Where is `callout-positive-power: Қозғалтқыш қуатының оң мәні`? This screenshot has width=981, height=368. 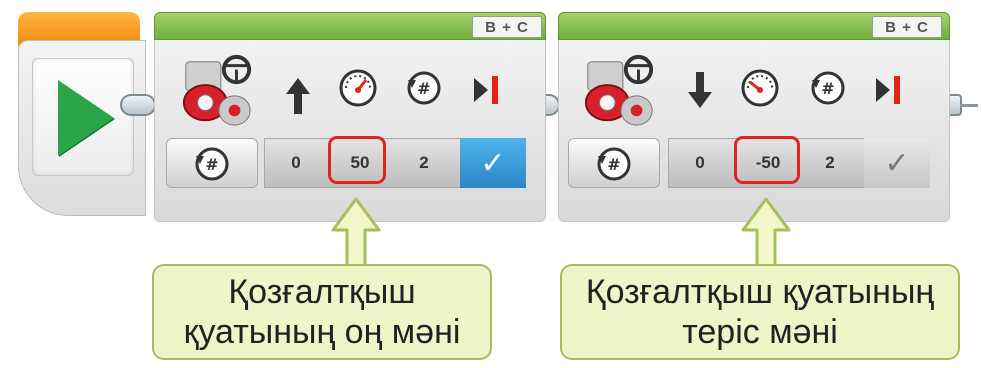 callout-positive-power: Қозғалтқыш қуатының оң мәні is located at coordinates (322, 312).